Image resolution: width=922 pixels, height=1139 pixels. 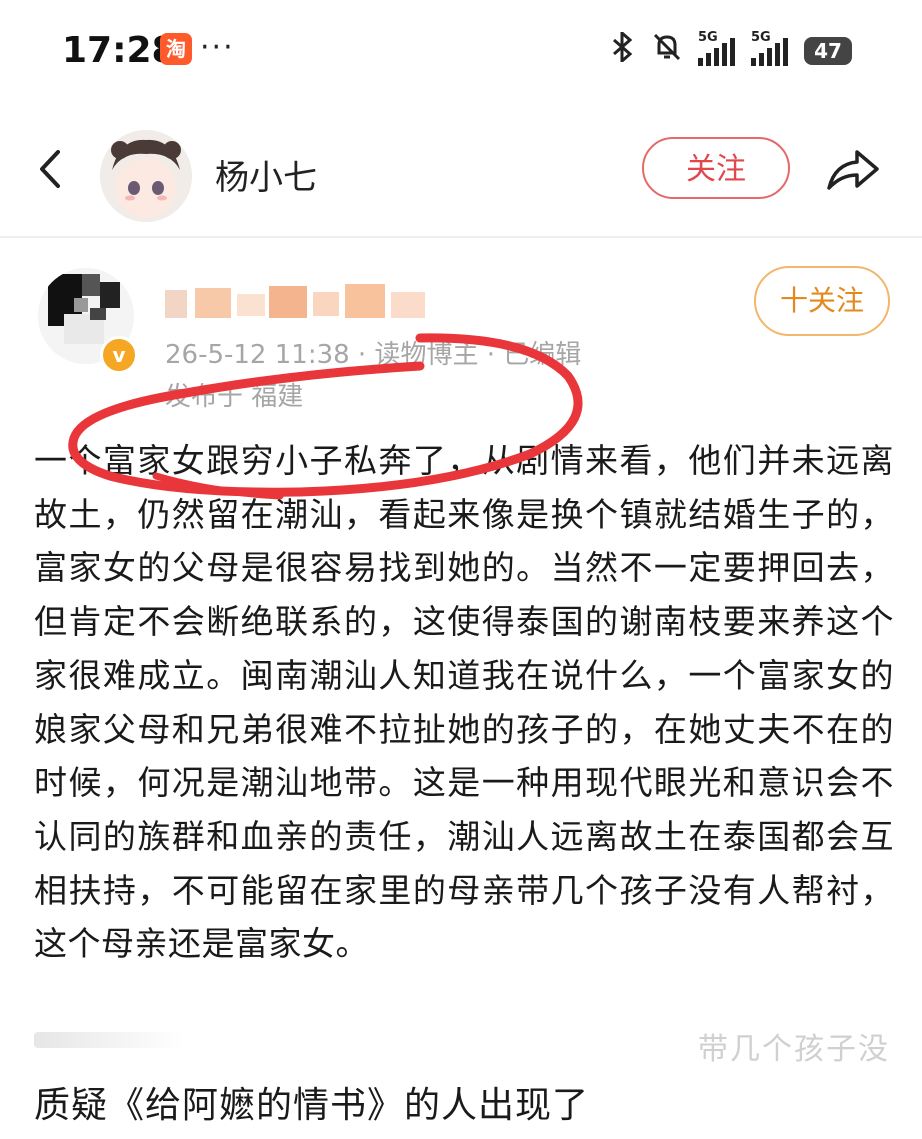 I want to click on post-follow-button: 十关注, so click(x=822, y=301).